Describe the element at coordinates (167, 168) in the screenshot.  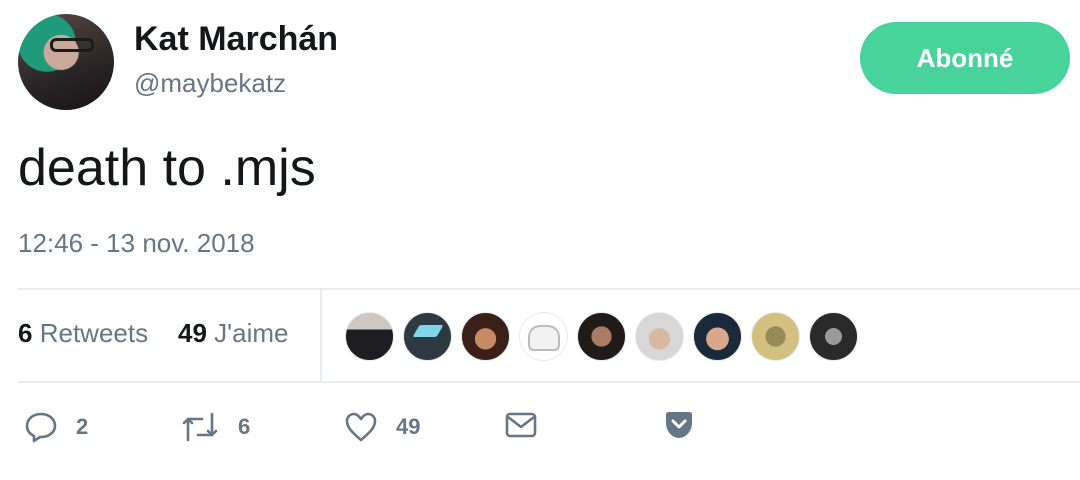
I see `tweet-text: death to .mjs` at that location.